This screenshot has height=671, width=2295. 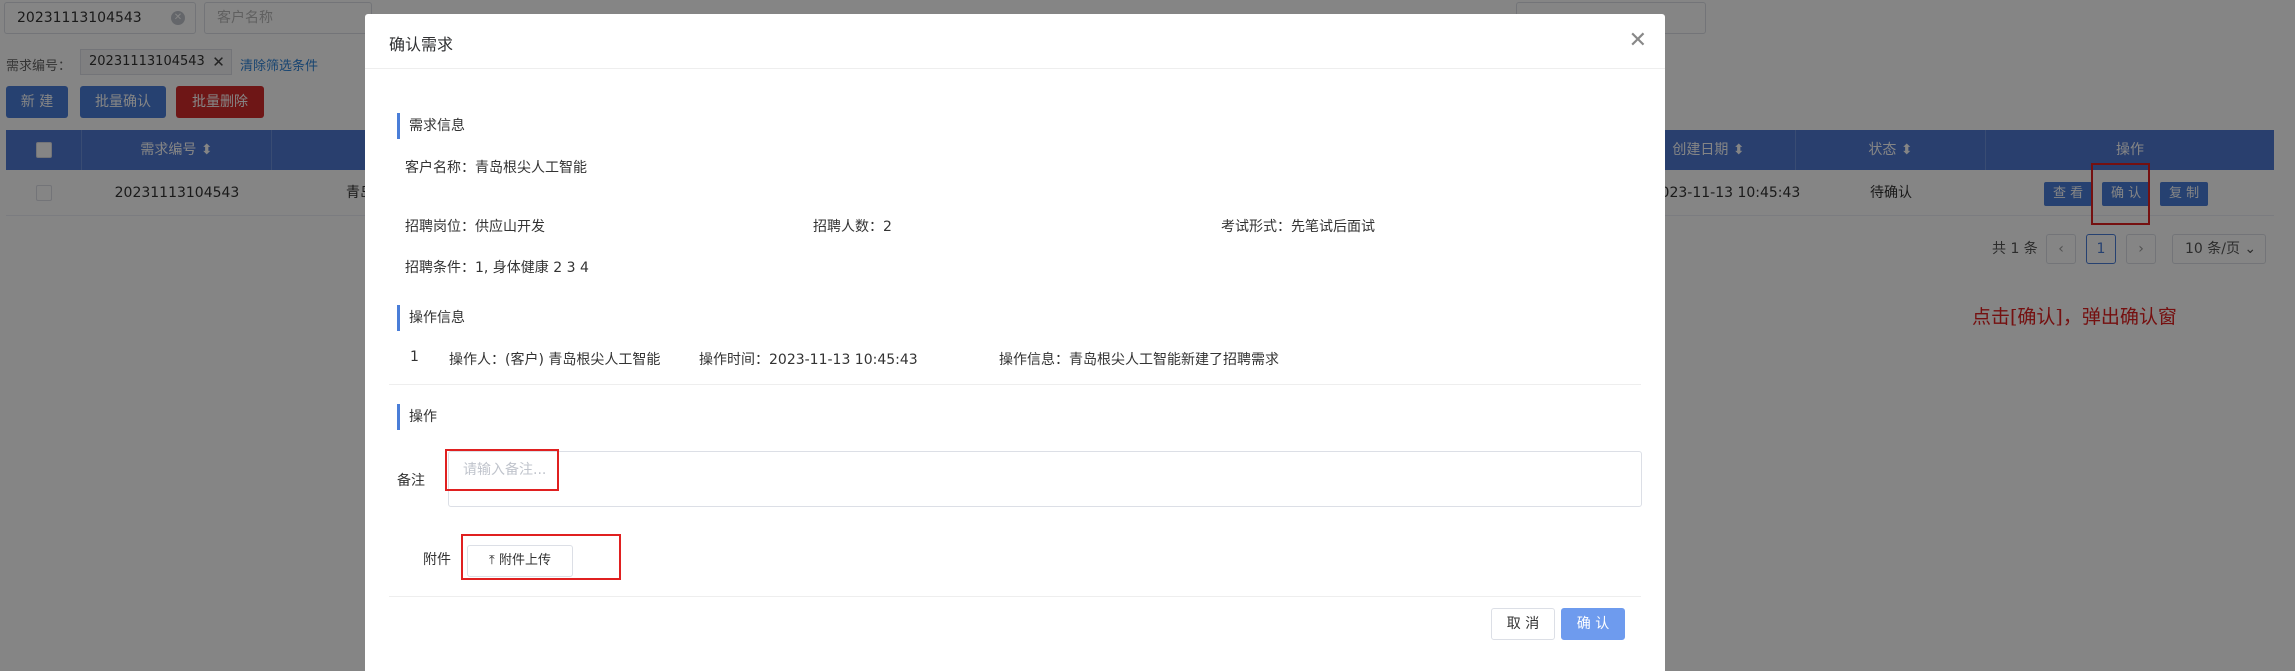 What do you see at coordinates (502, 470) in the screenshot?
I see `remark-highlight-box` at bounding box center [502, 470].